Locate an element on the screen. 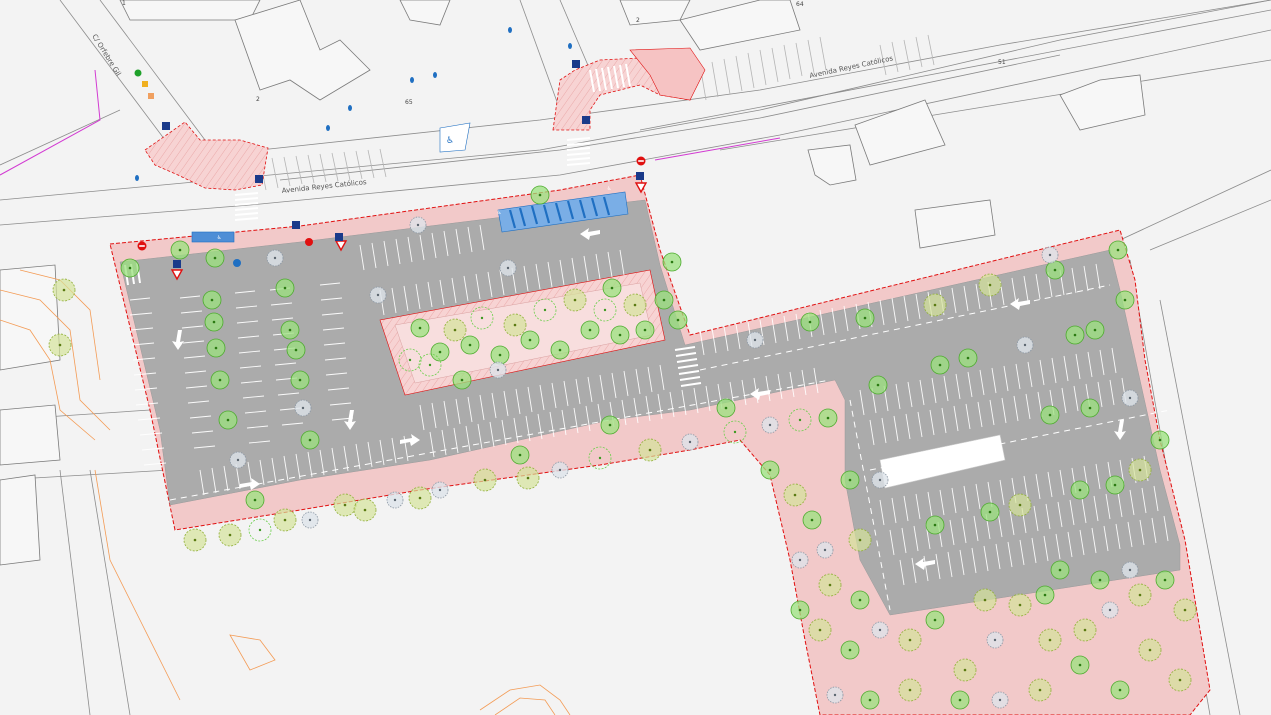 The width and height of the screenshot is (1271, 715). address-number-64: 64 is located at coordinates (800, 4).